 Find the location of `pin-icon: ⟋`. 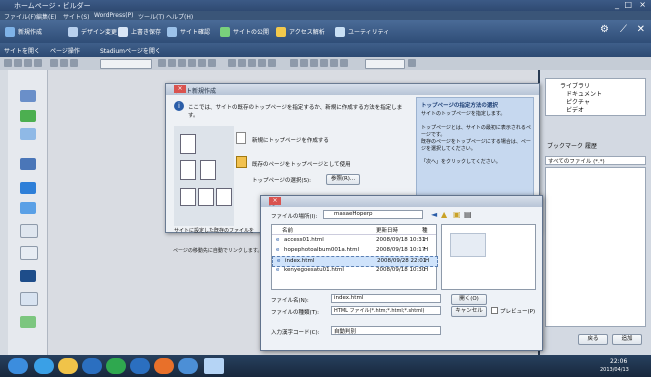

pin-icon: ⟋ is located at coordinates (623, 29).